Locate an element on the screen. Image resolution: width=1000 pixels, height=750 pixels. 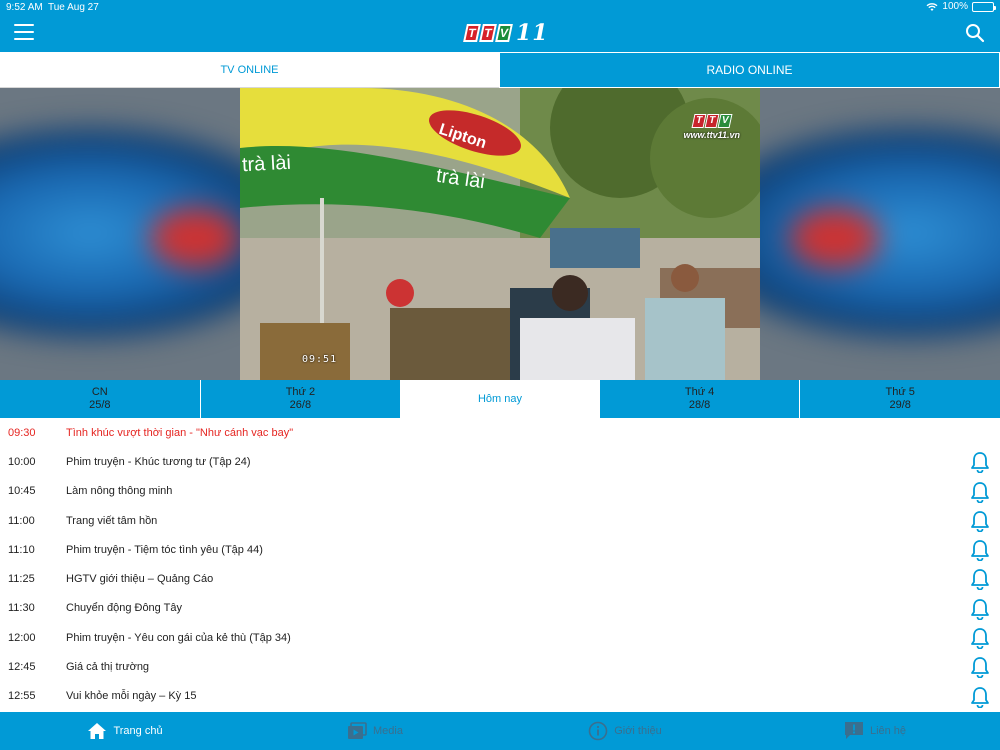
nav-contact: Liên hệ is located at coordinates (875, 731).